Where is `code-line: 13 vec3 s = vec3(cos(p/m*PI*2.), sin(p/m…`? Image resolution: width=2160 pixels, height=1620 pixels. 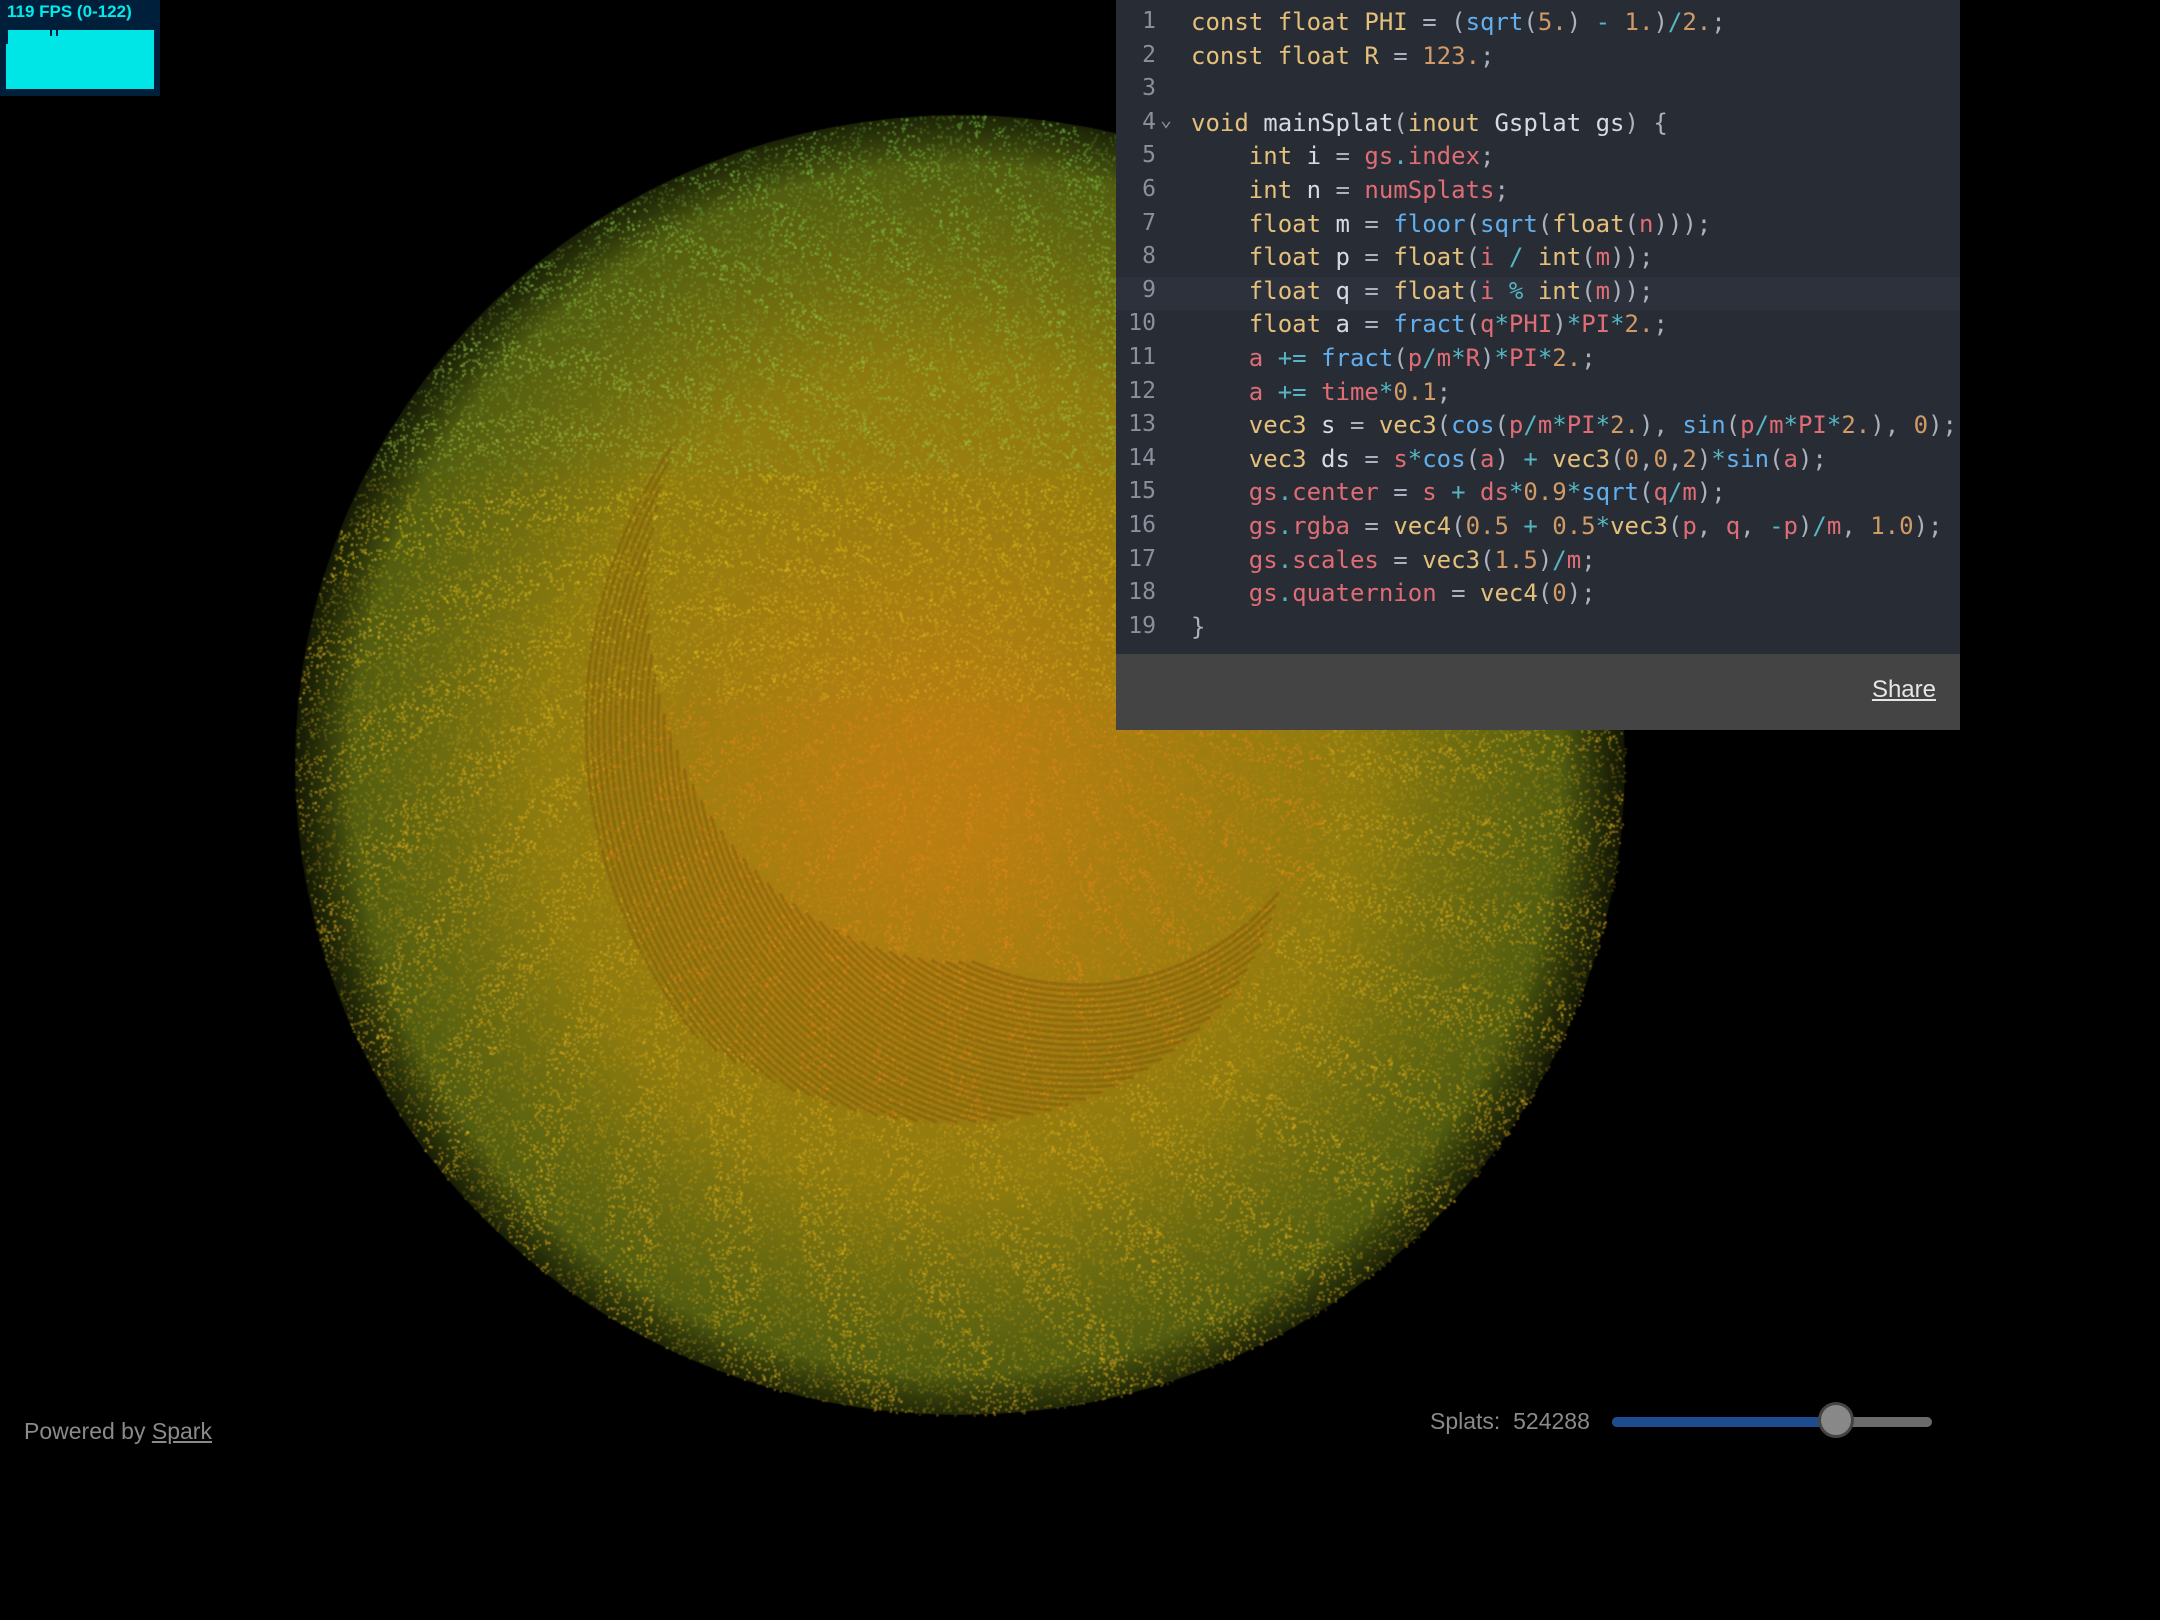 code-line: 13 vec3 s = vec3(cos(p/m*PI*2.), sin(p/m… is located at coordinates (1538, 428).